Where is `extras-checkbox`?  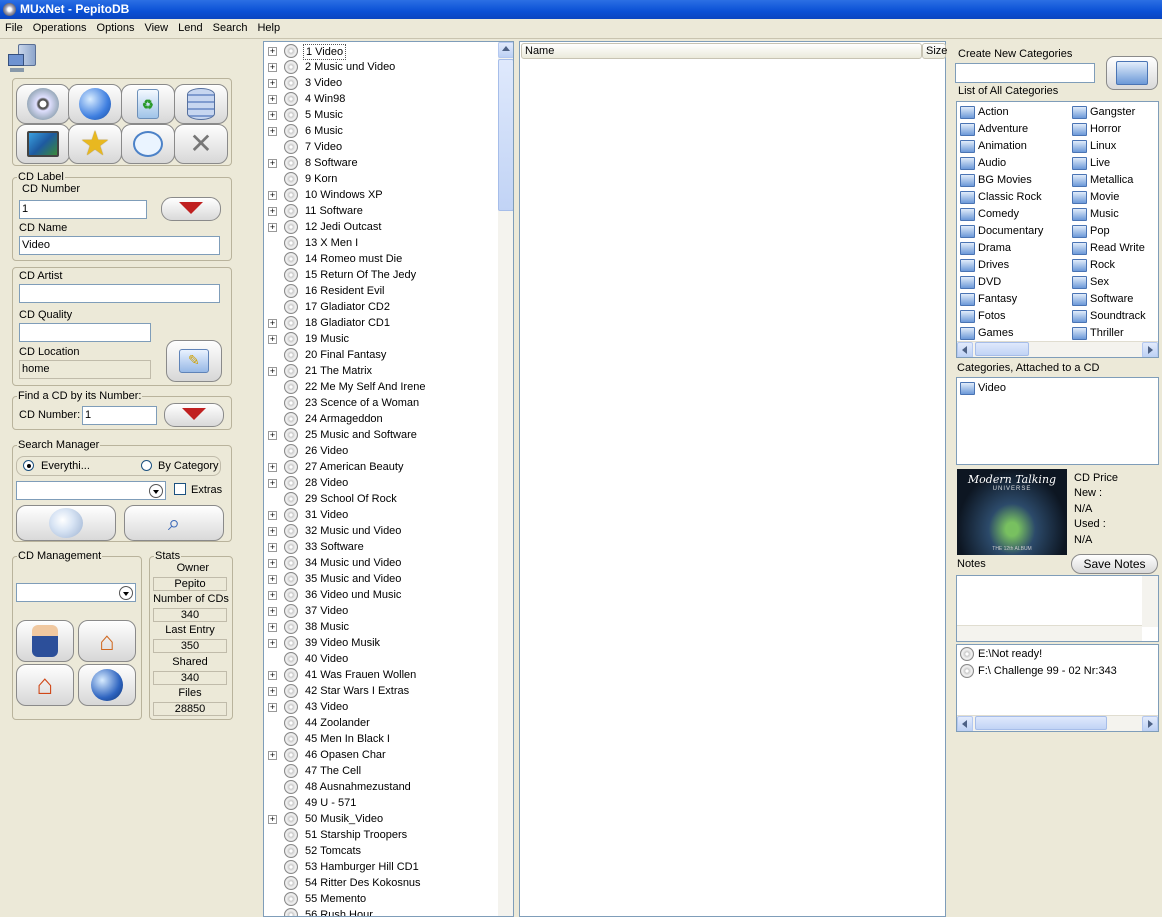 extras-checkbox is located at coordinates (180, 489).